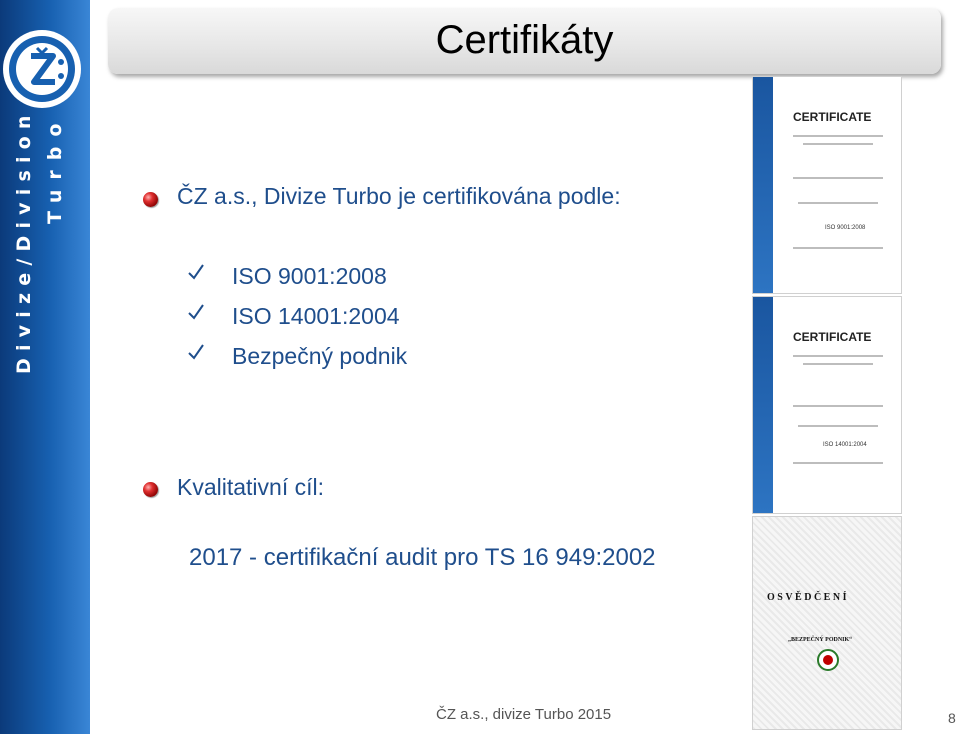 This screenshot has height=734, width=960. What do you see at coordinates (316, 316) in the screenshot?
I see `cert-iso14001: ISO 14001:2004` at bounding box center [316, 316].